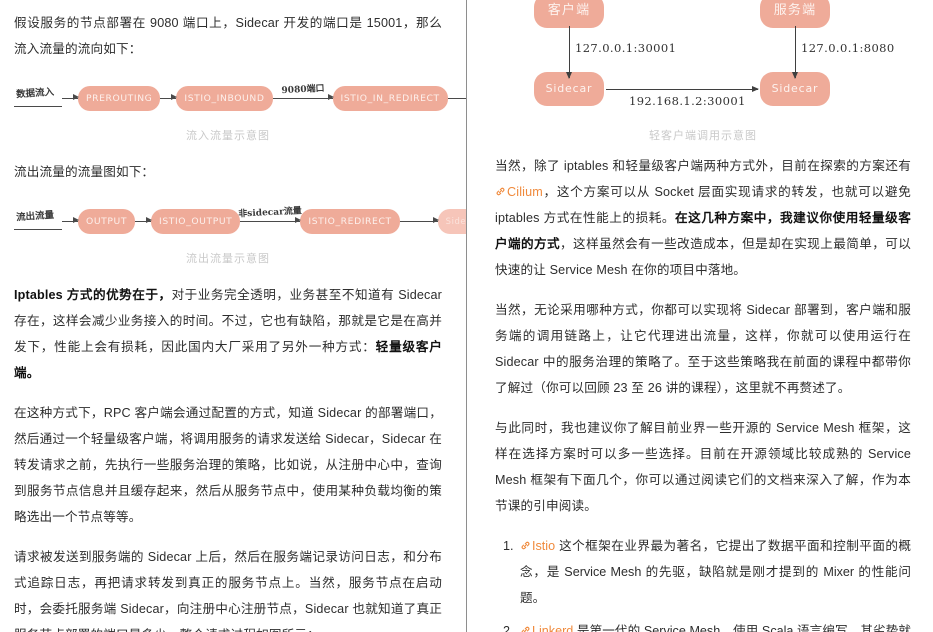 This screenshot has height=632, width=933. What do you see at coordinates (350, 221) in the screenshot?
I see `node-istio-redirect: ISTIO_REDIRECT` at bounding box center [350, 221].